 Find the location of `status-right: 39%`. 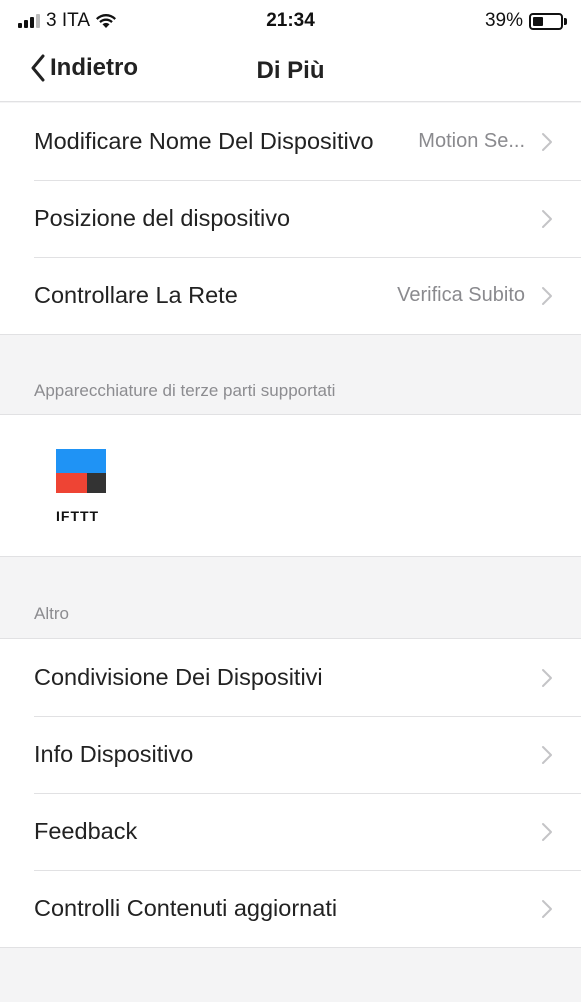

status-right: 39% is located at coordinates (526, 21).